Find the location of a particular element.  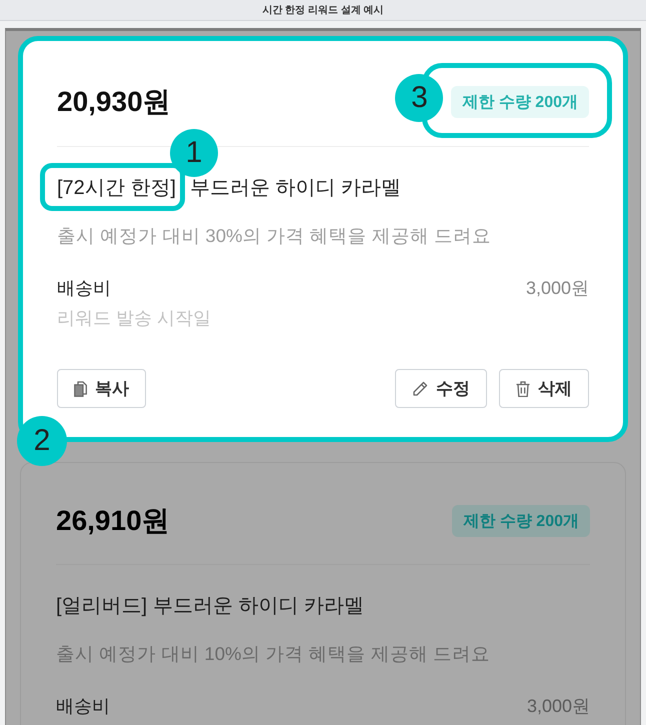

edit-button: 수정 is located at coordinates (441, 388).